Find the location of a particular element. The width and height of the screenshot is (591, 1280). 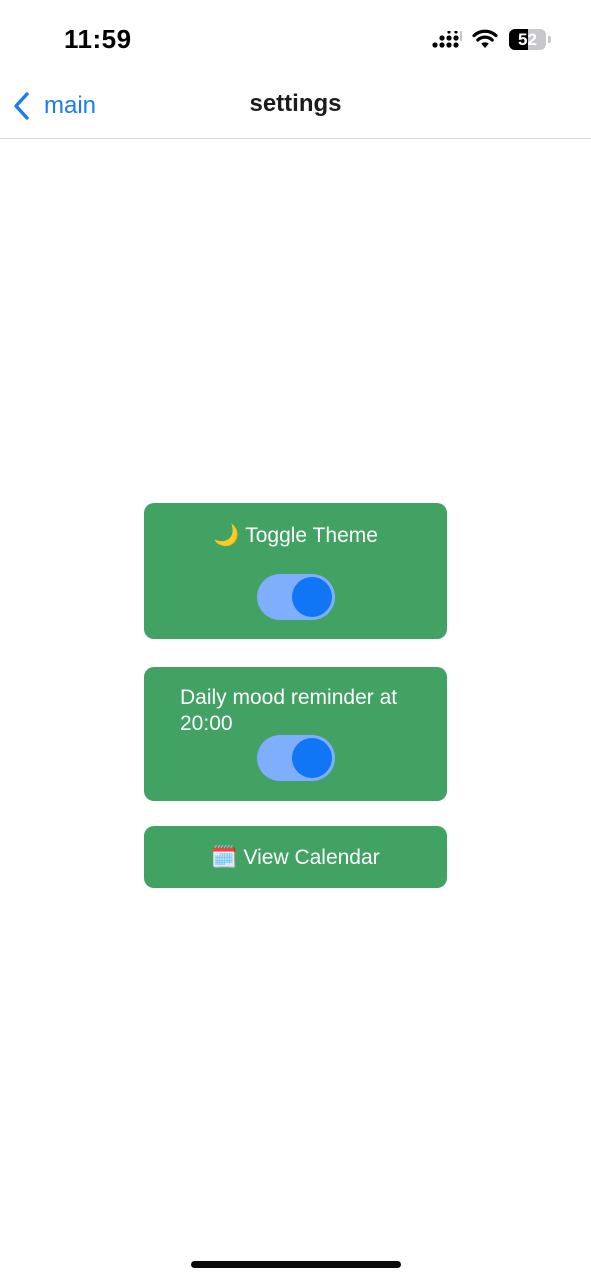

reminder-setting-card: Daily mood reminder at 20:00 is located at coordinates (295, 734).